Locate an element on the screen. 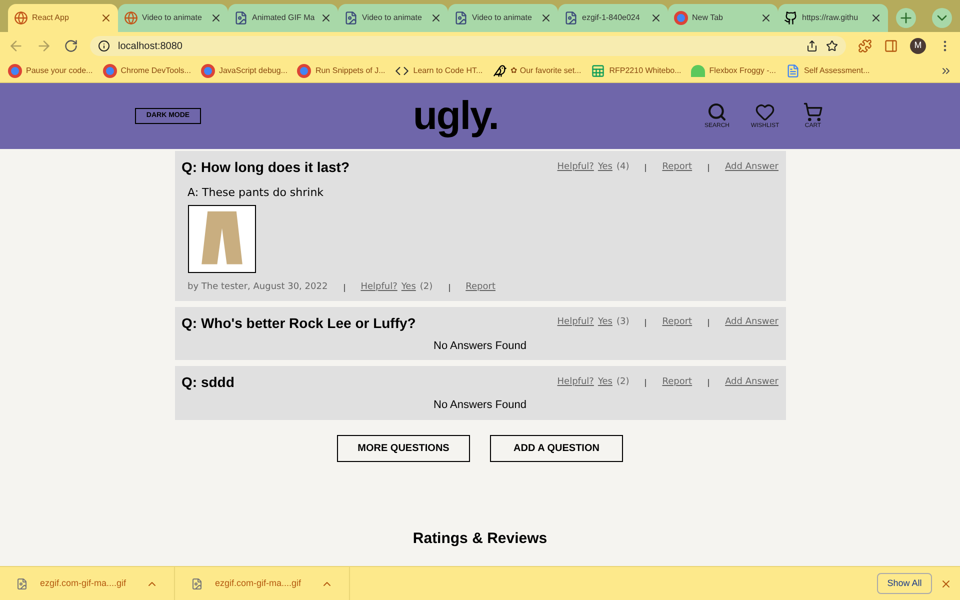  reload-icon is located at coordinates (71, 46).